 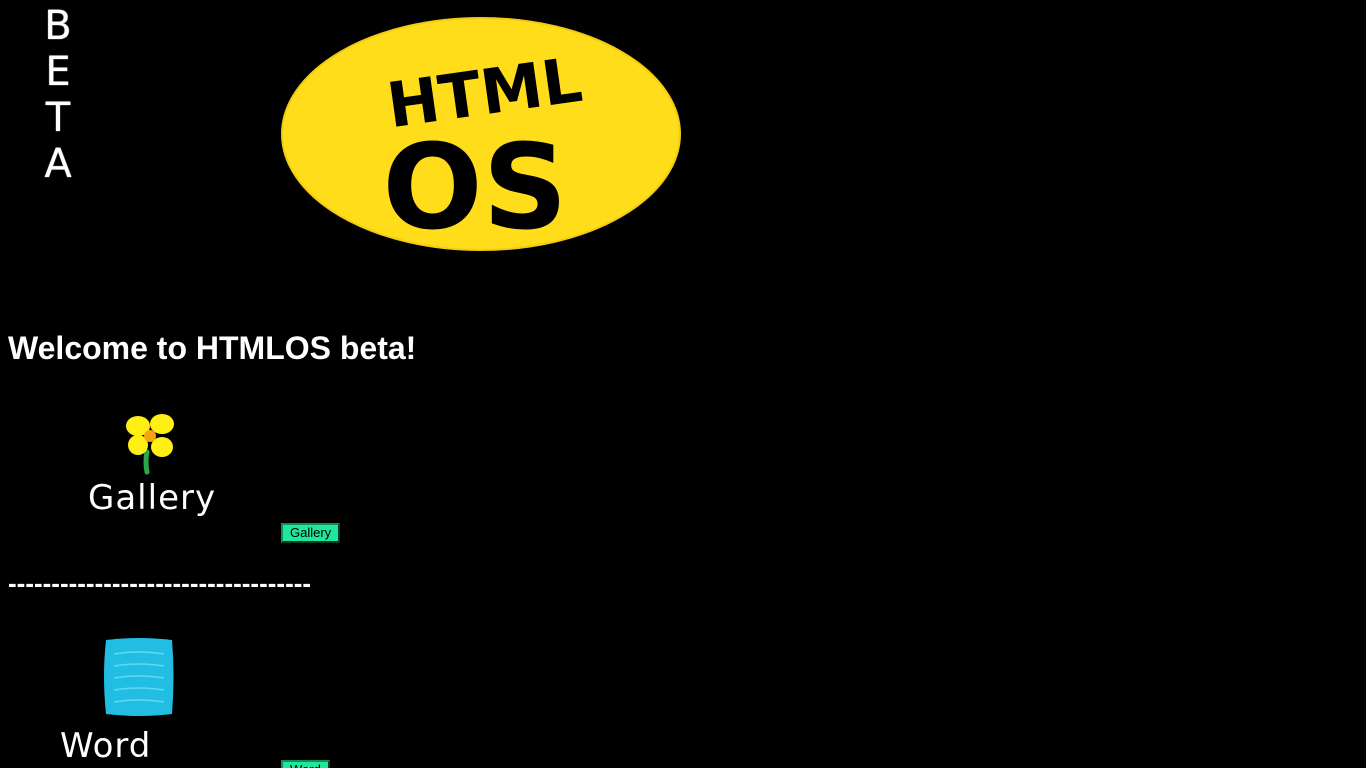 I want to click on logo-text-os: OS, so click(x=474, y=186).